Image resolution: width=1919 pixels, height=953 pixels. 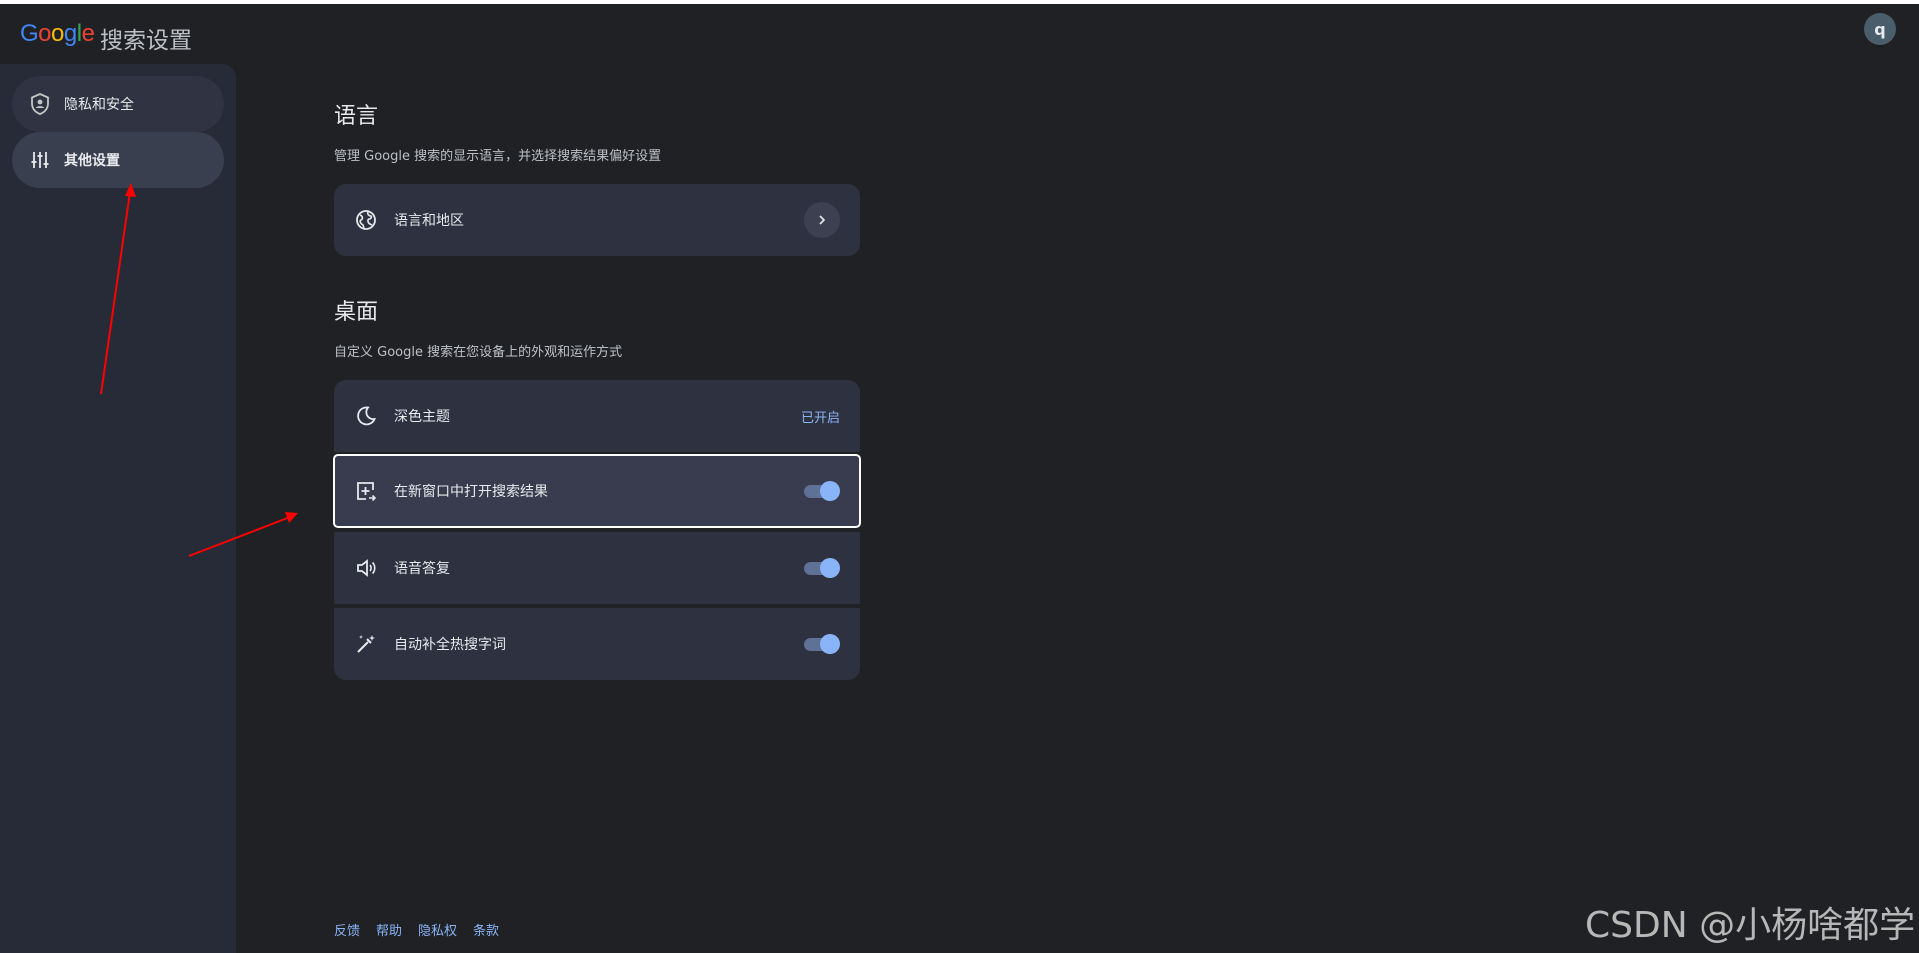 What do you see at coordinates (416, 929) in the screenshot?
I see `footer-links: 反馈 帮助 隐私权 条款` at bounding box center [416, 929].